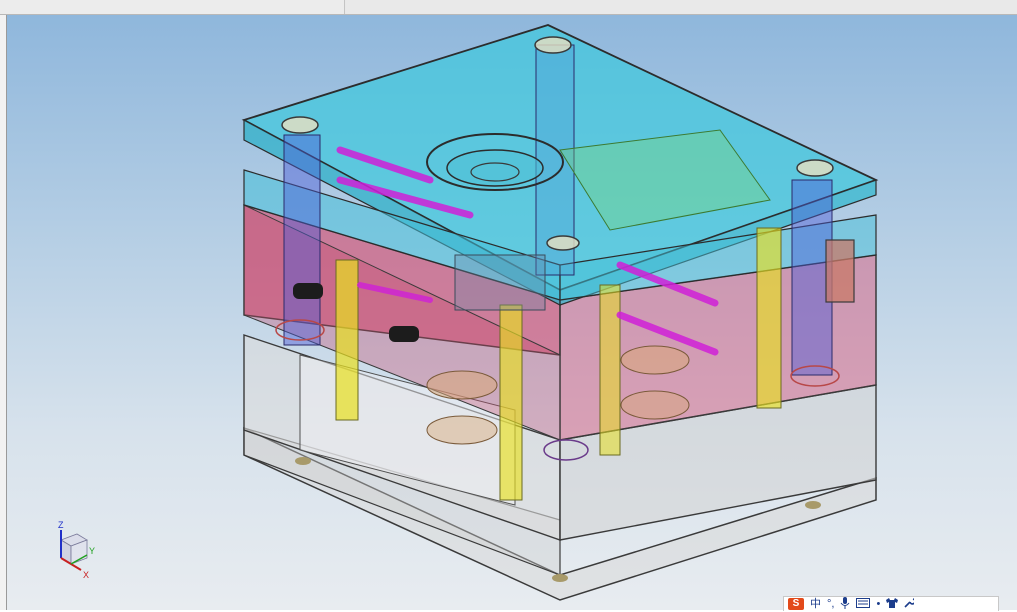 Image resolution: width=1017 pixels, height=612 pixels. Describe the element at coordinates (845, 604) in the screenshot. I see `mic-icon` at that location.